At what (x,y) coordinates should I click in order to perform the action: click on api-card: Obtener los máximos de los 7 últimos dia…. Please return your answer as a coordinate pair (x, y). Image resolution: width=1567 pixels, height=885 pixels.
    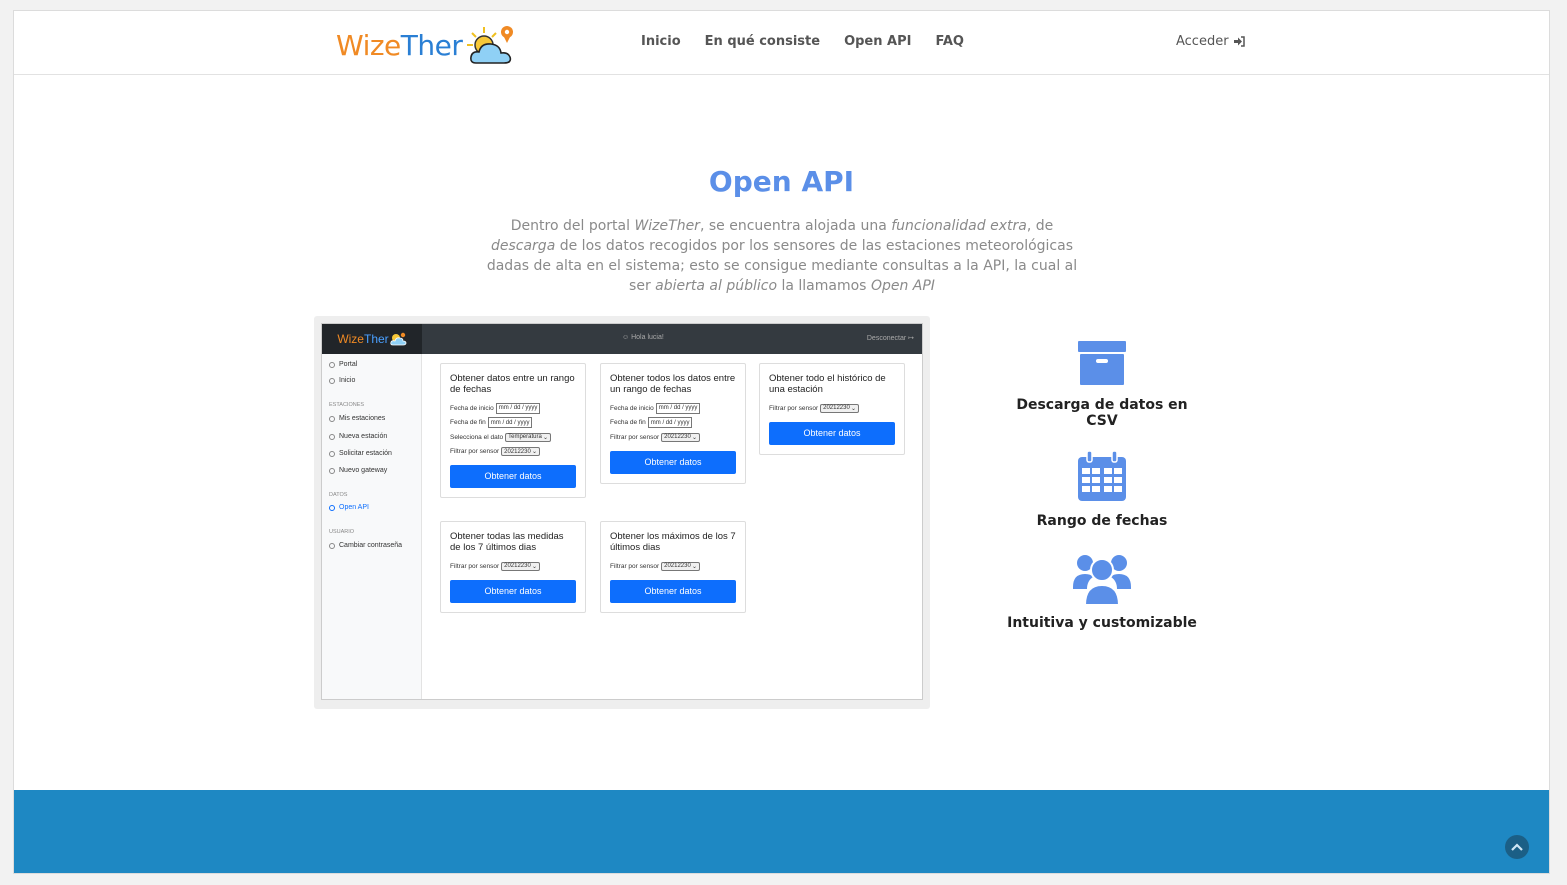
    Looking at the image, I should click on (673, 567).